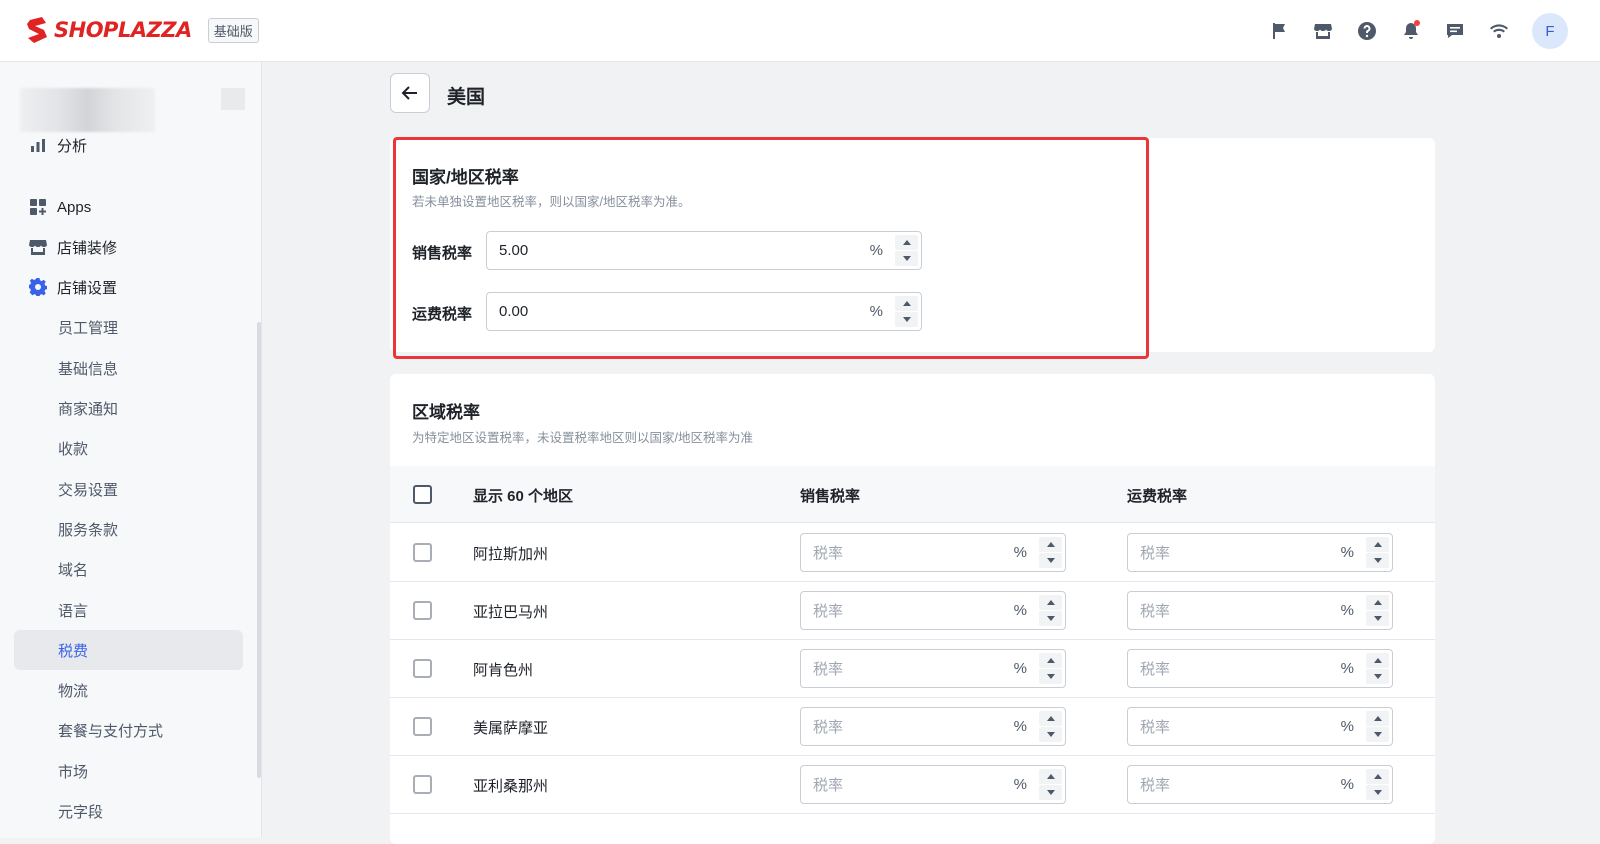 This screenshot has height=844, width=1600. I want to click on sidebar-sub-notifications: 商家通知, so click(128, 408).